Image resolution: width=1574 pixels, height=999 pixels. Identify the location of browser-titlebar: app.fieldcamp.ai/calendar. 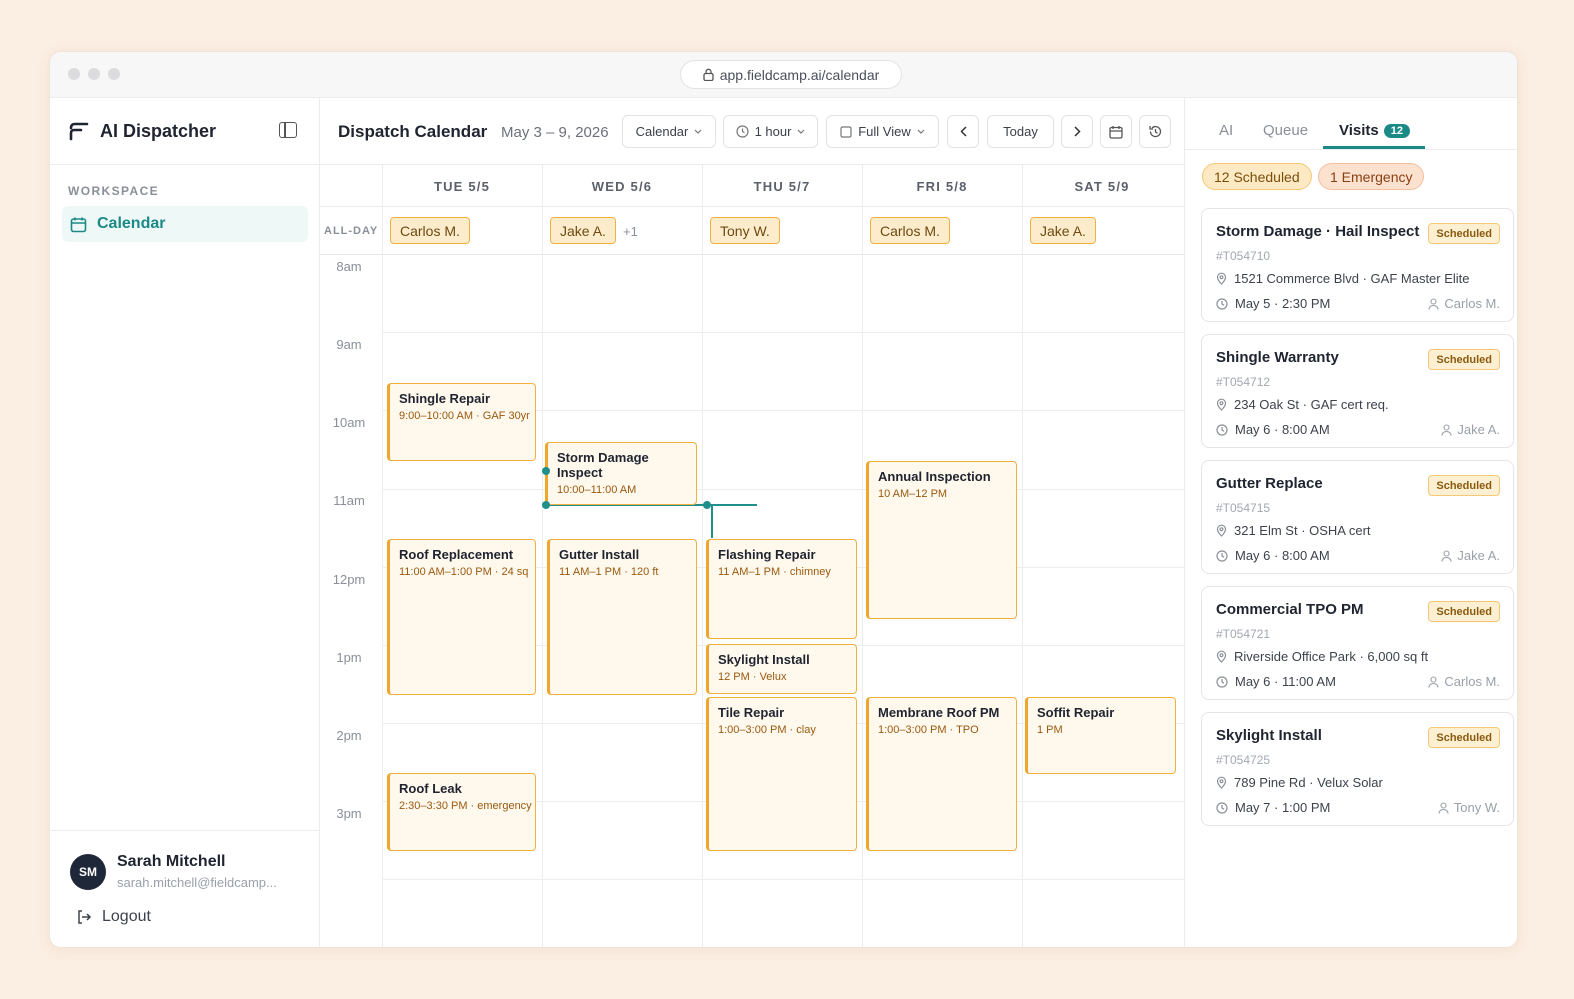
(783, 75).